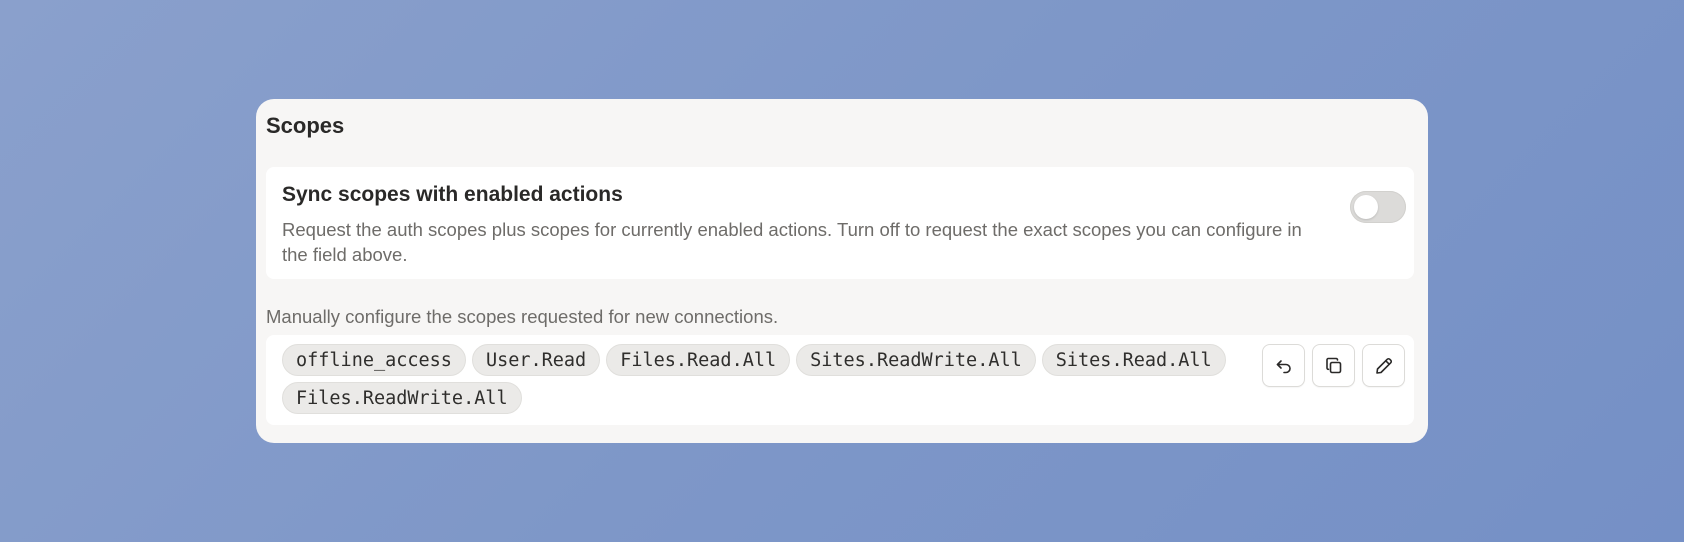 This screenshot has width=1684, height=542. I want to click on copy-scopes-button, so click(1333, 365).